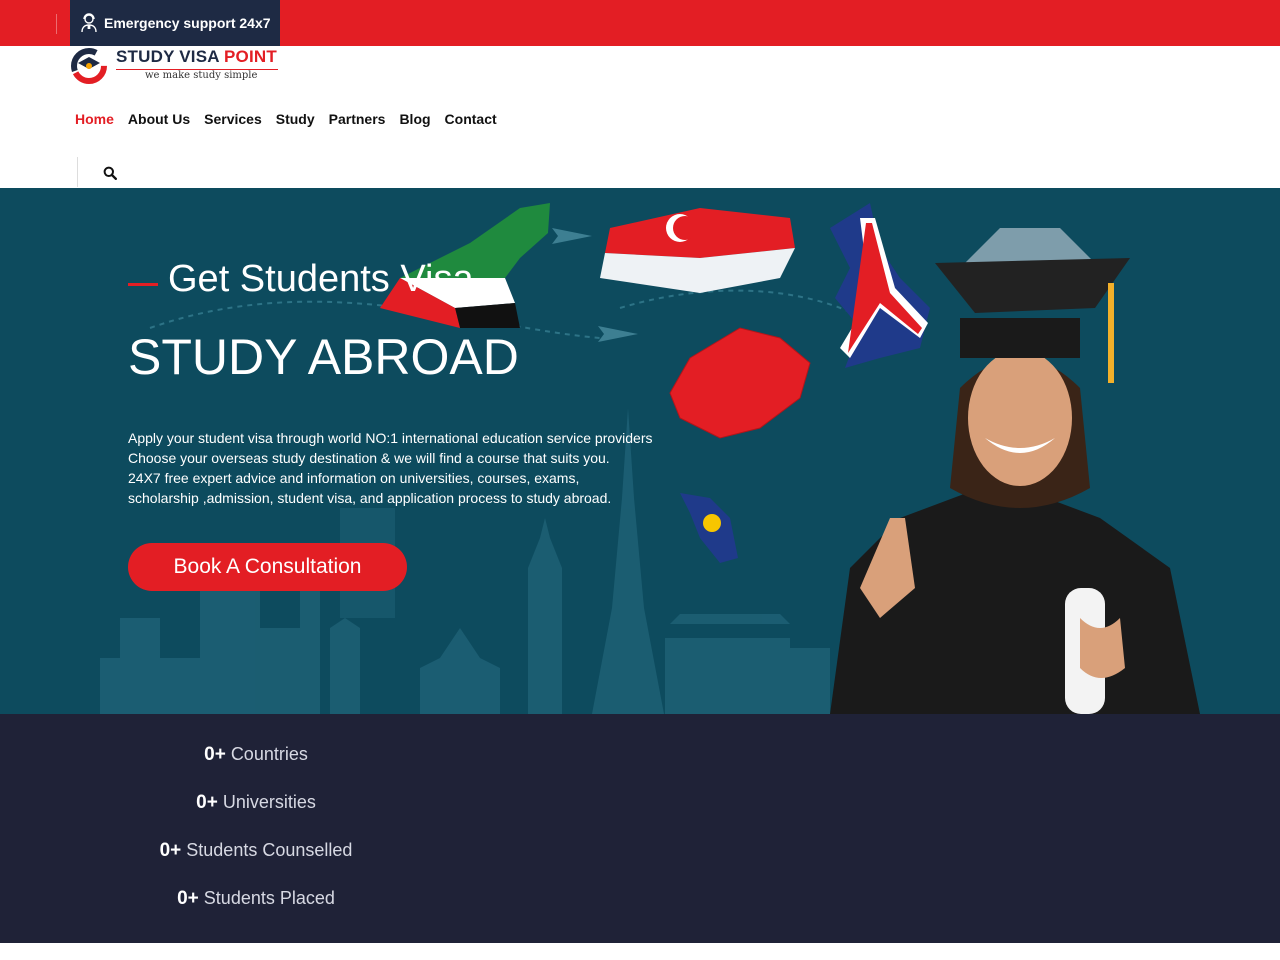  I want to click on hero-eyebrow: Get Students Visa, so click(301, 279).